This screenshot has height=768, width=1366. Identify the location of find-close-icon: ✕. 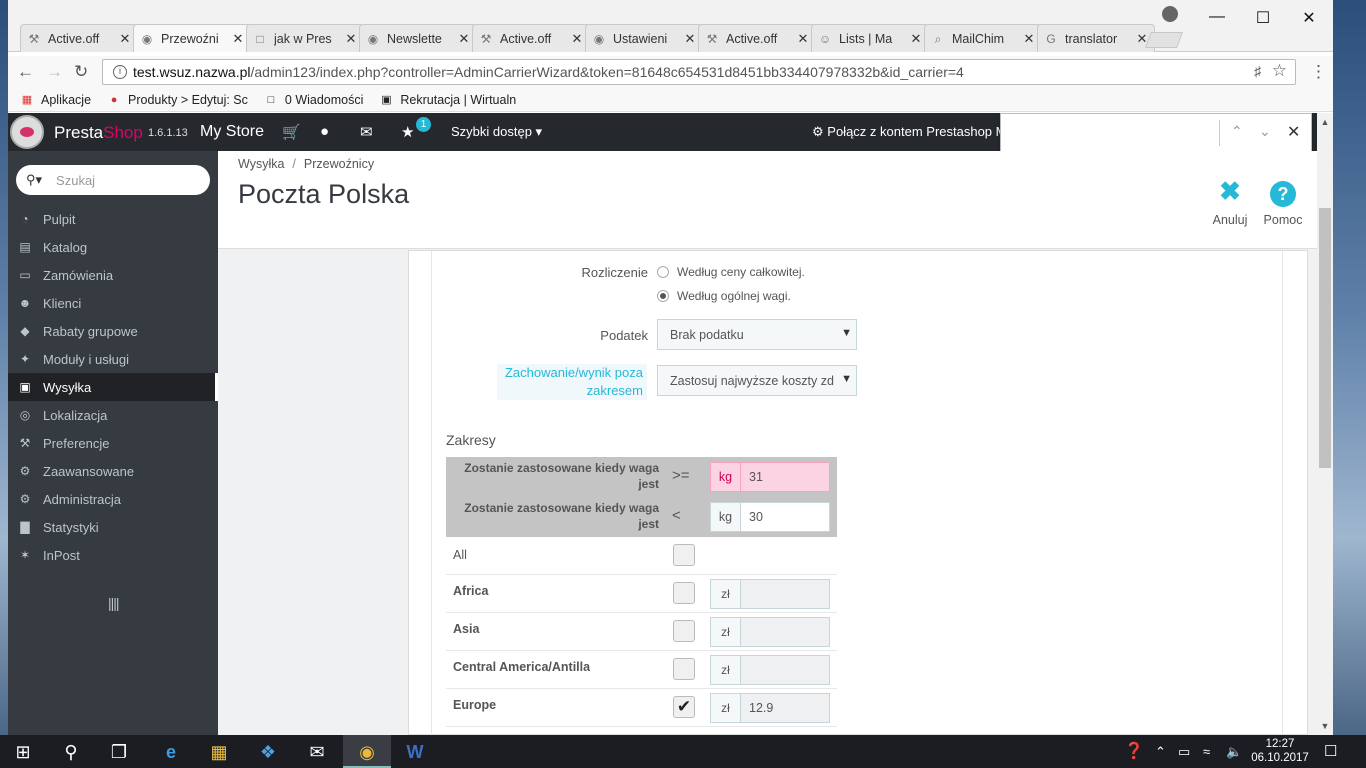
(1293, 132).